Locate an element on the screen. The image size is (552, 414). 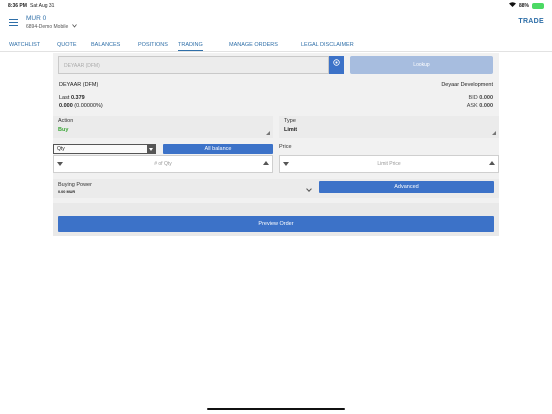
scan-button is located at coordinates (336, 65).